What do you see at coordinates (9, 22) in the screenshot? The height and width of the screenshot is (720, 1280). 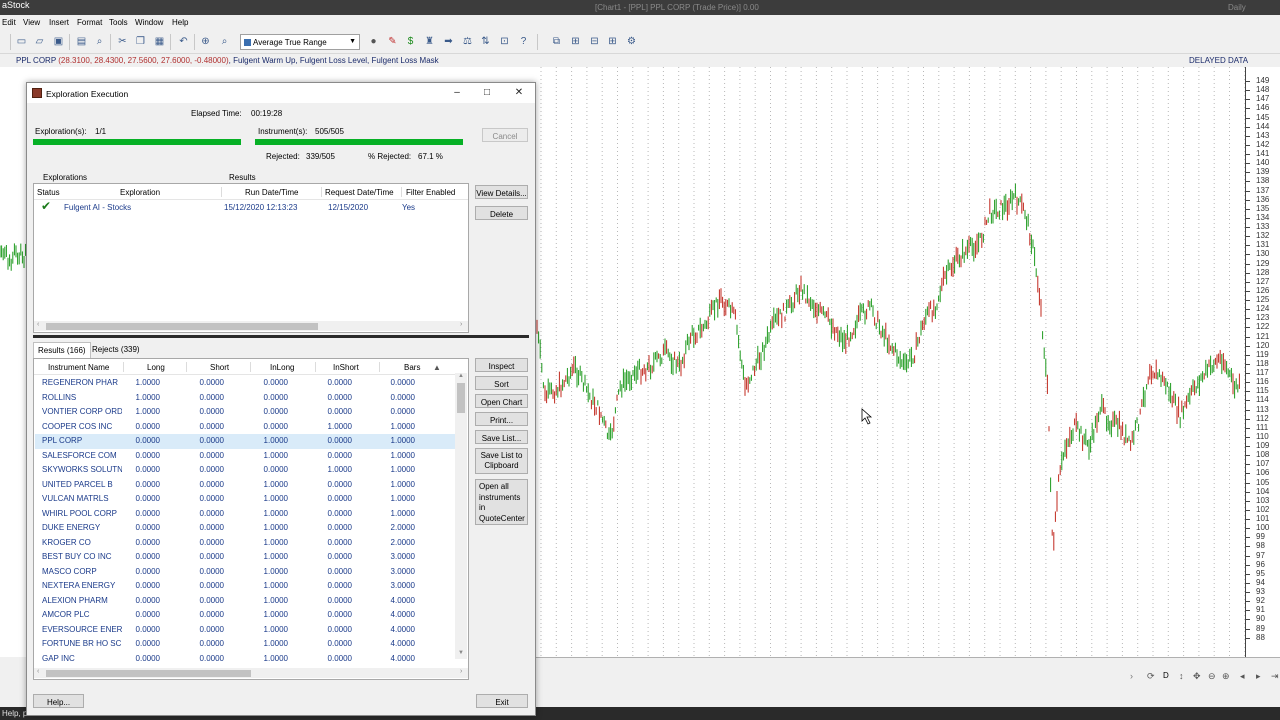 I see `menu-edit: Edit` at bounding box center [9, 22].